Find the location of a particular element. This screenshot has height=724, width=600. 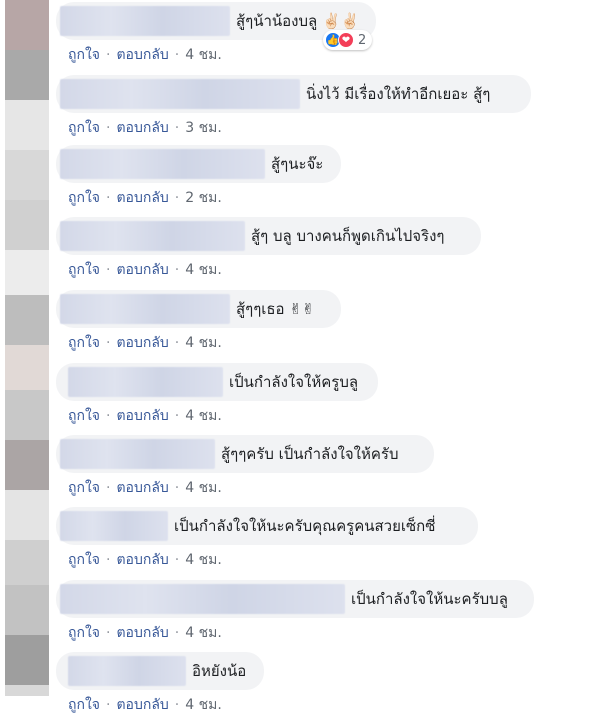

comment: อิหยังน้อ ถูกใจ · ตอบกลับ · 4 ชม. is located at coordinates (328, 688).